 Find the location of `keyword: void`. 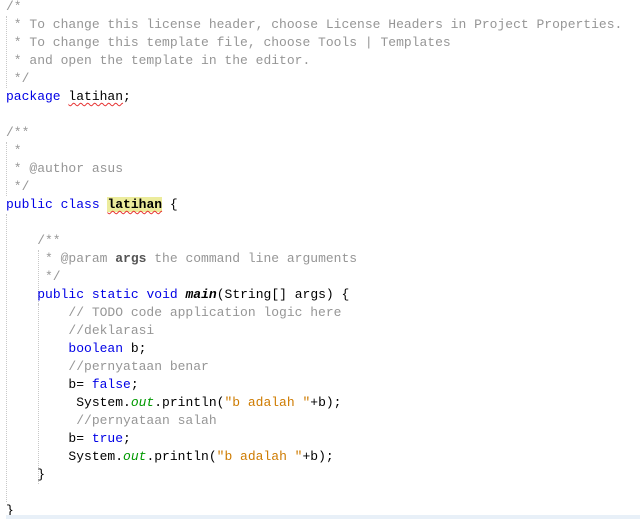

keyword: void is located at coordinates (162, 294).